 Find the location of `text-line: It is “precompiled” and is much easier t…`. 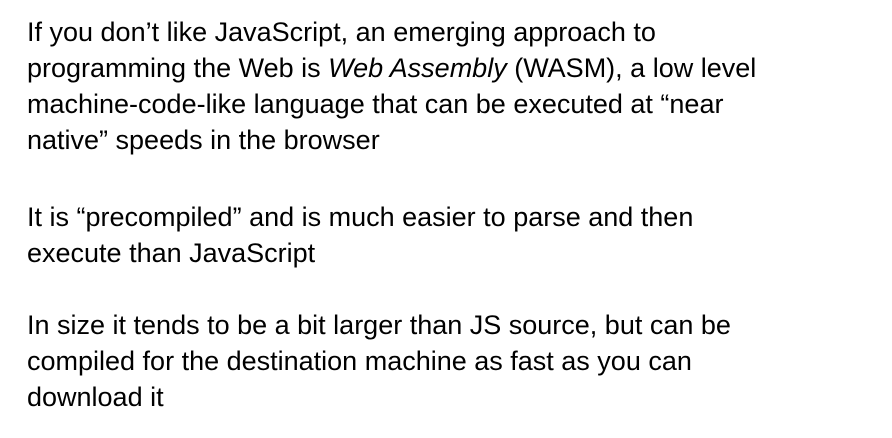

text-line: It is “precompiled” and is much easier t… is located at coordinates (360, 217).